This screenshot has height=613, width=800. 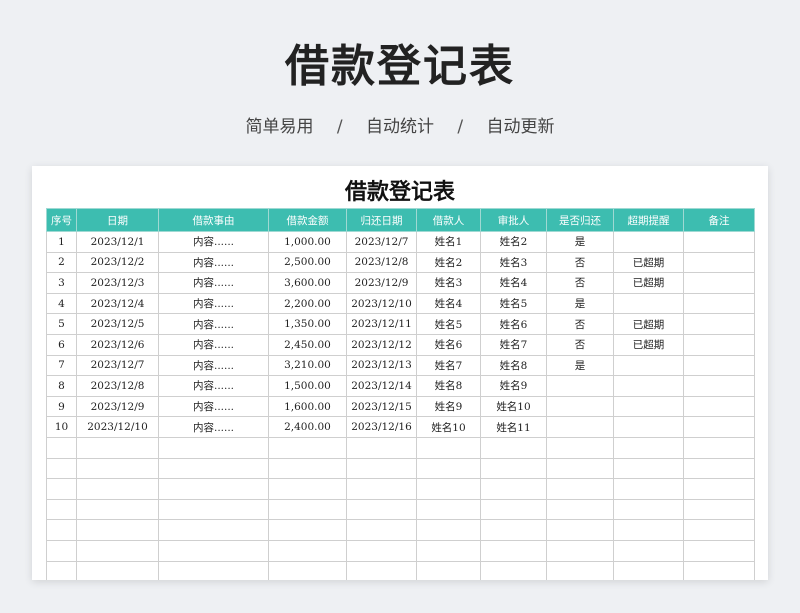 I want to click on cell-col-returned: 是, so click(x=580, y=242).